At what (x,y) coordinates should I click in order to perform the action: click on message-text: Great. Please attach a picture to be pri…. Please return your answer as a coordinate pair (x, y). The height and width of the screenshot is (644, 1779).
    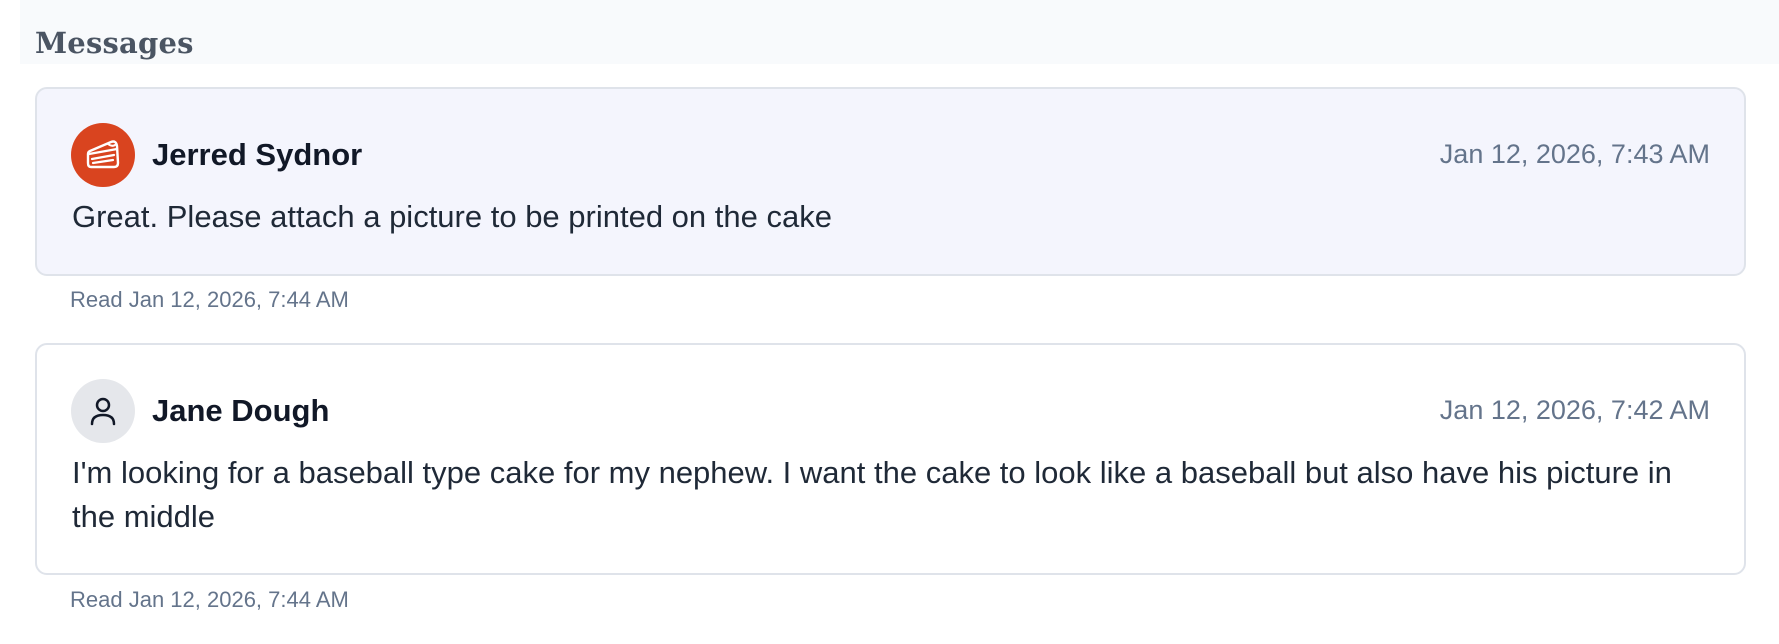
    Looking at the image, I should click on (452, 216).